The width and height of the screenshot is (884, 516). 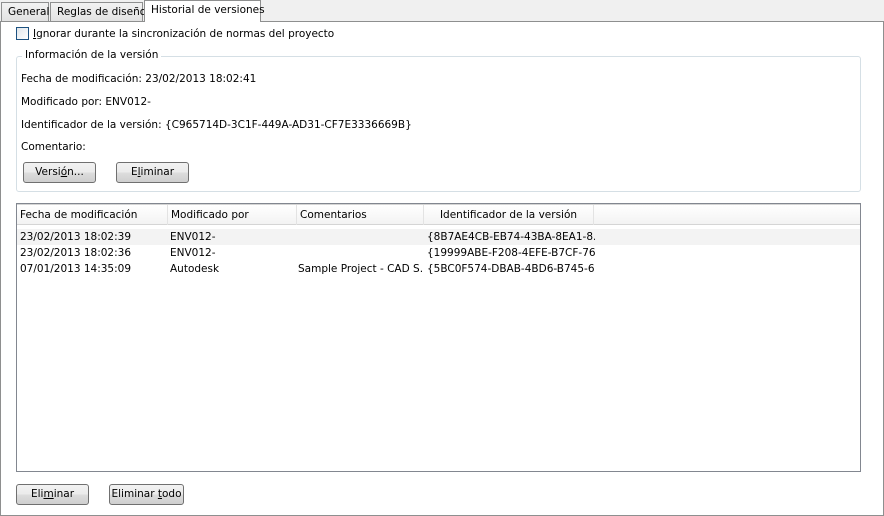 What do you see at coordinates (76, 237) in the screenshot?
I see `cell-date: 23/02/2013 18:02:39` at bounding box center [76, 237].